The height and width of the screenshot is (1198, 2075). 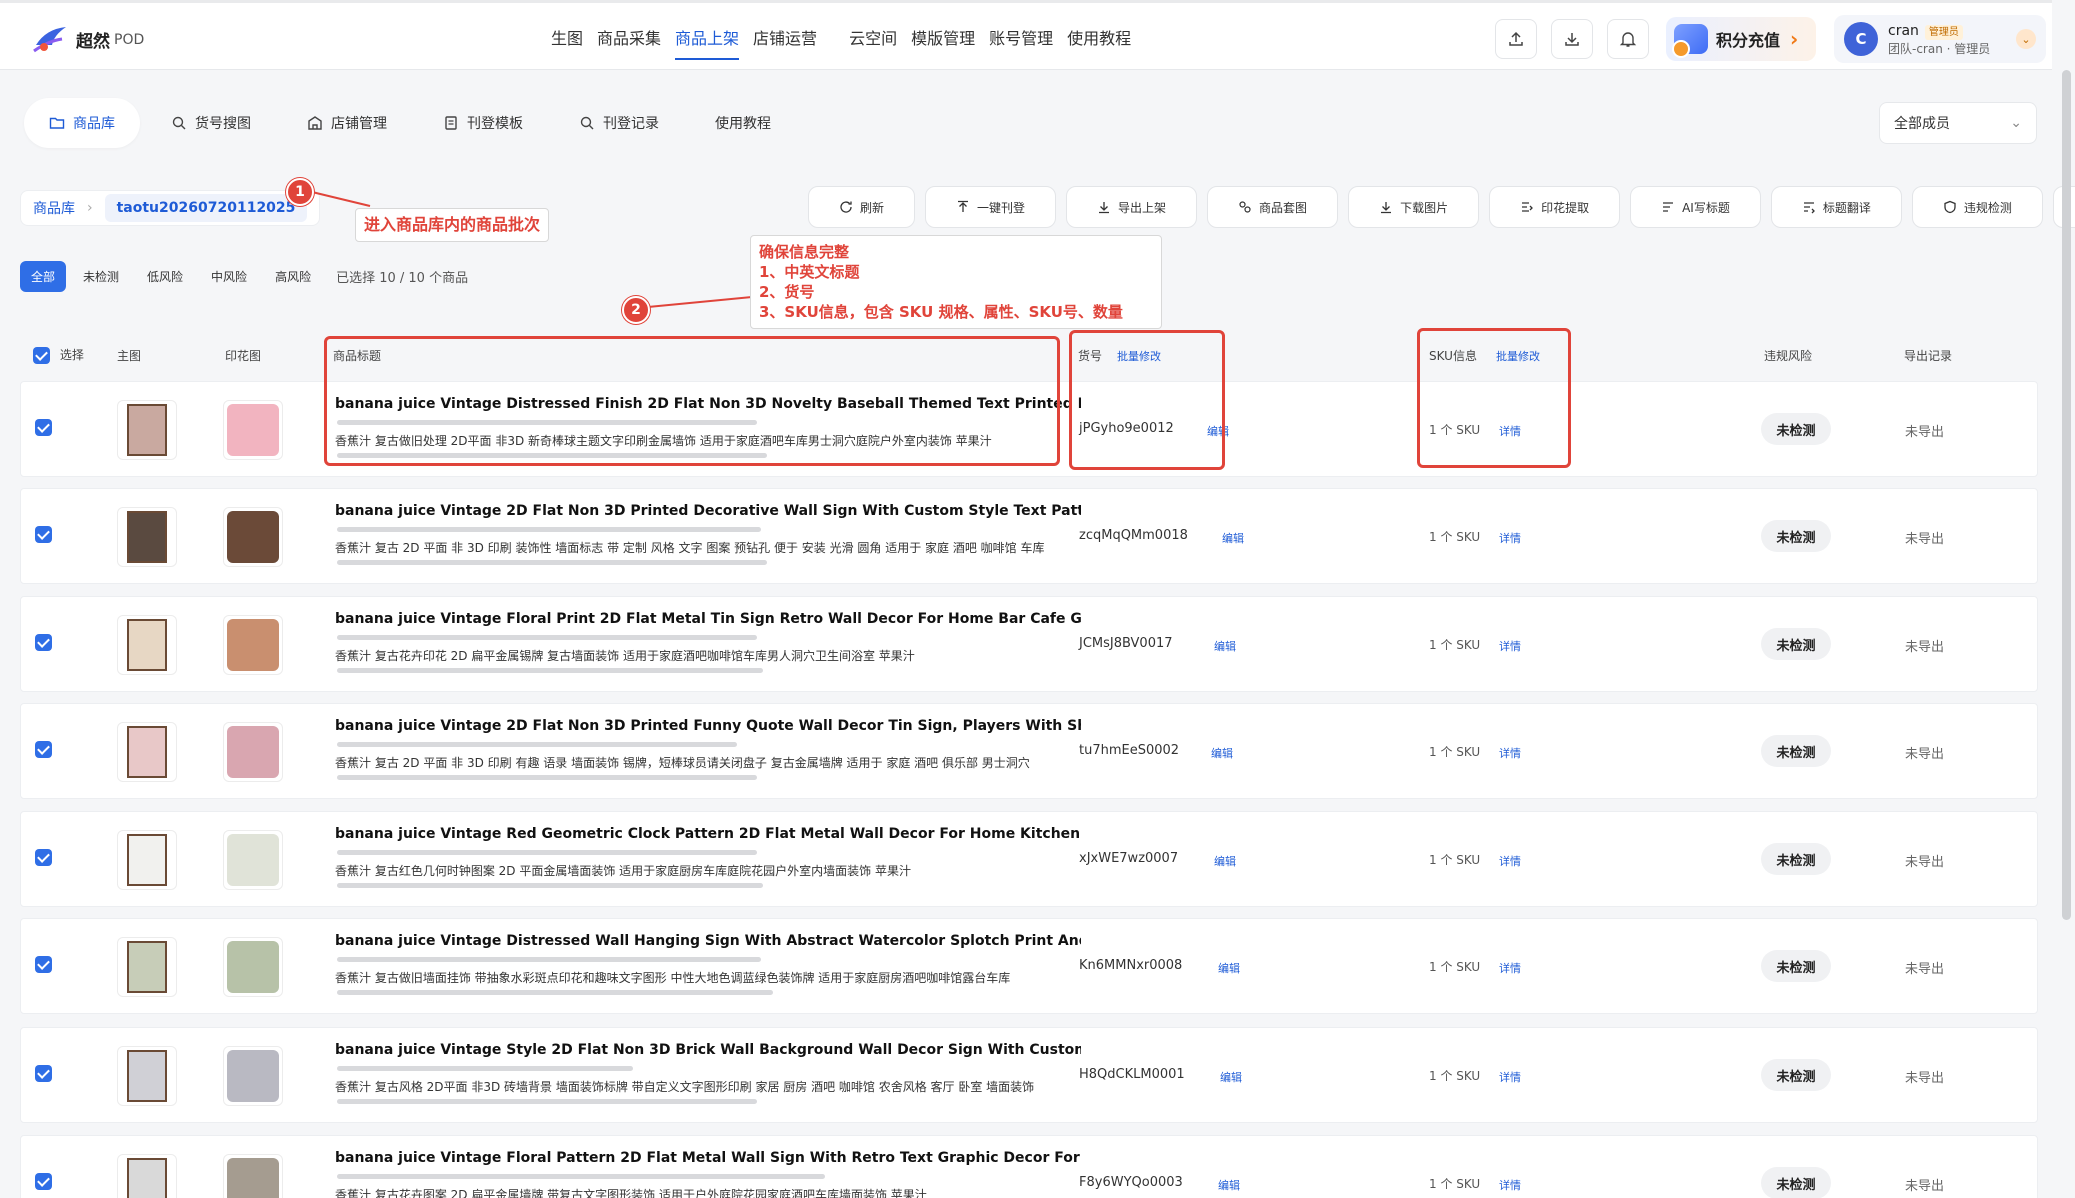 What do you see at coordinates (1131, 965) in the screenshot?
I see `sku-number: Kn6MMNxr0008` at bounding box center [1131, 965].